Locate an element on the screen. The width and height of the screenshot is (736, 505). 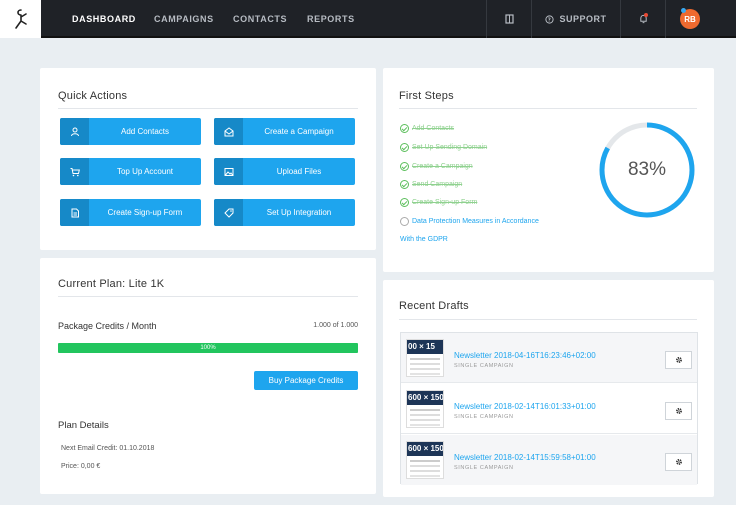
set-up-integration-button: Set Up Integration is located at coordinates (284, 212).